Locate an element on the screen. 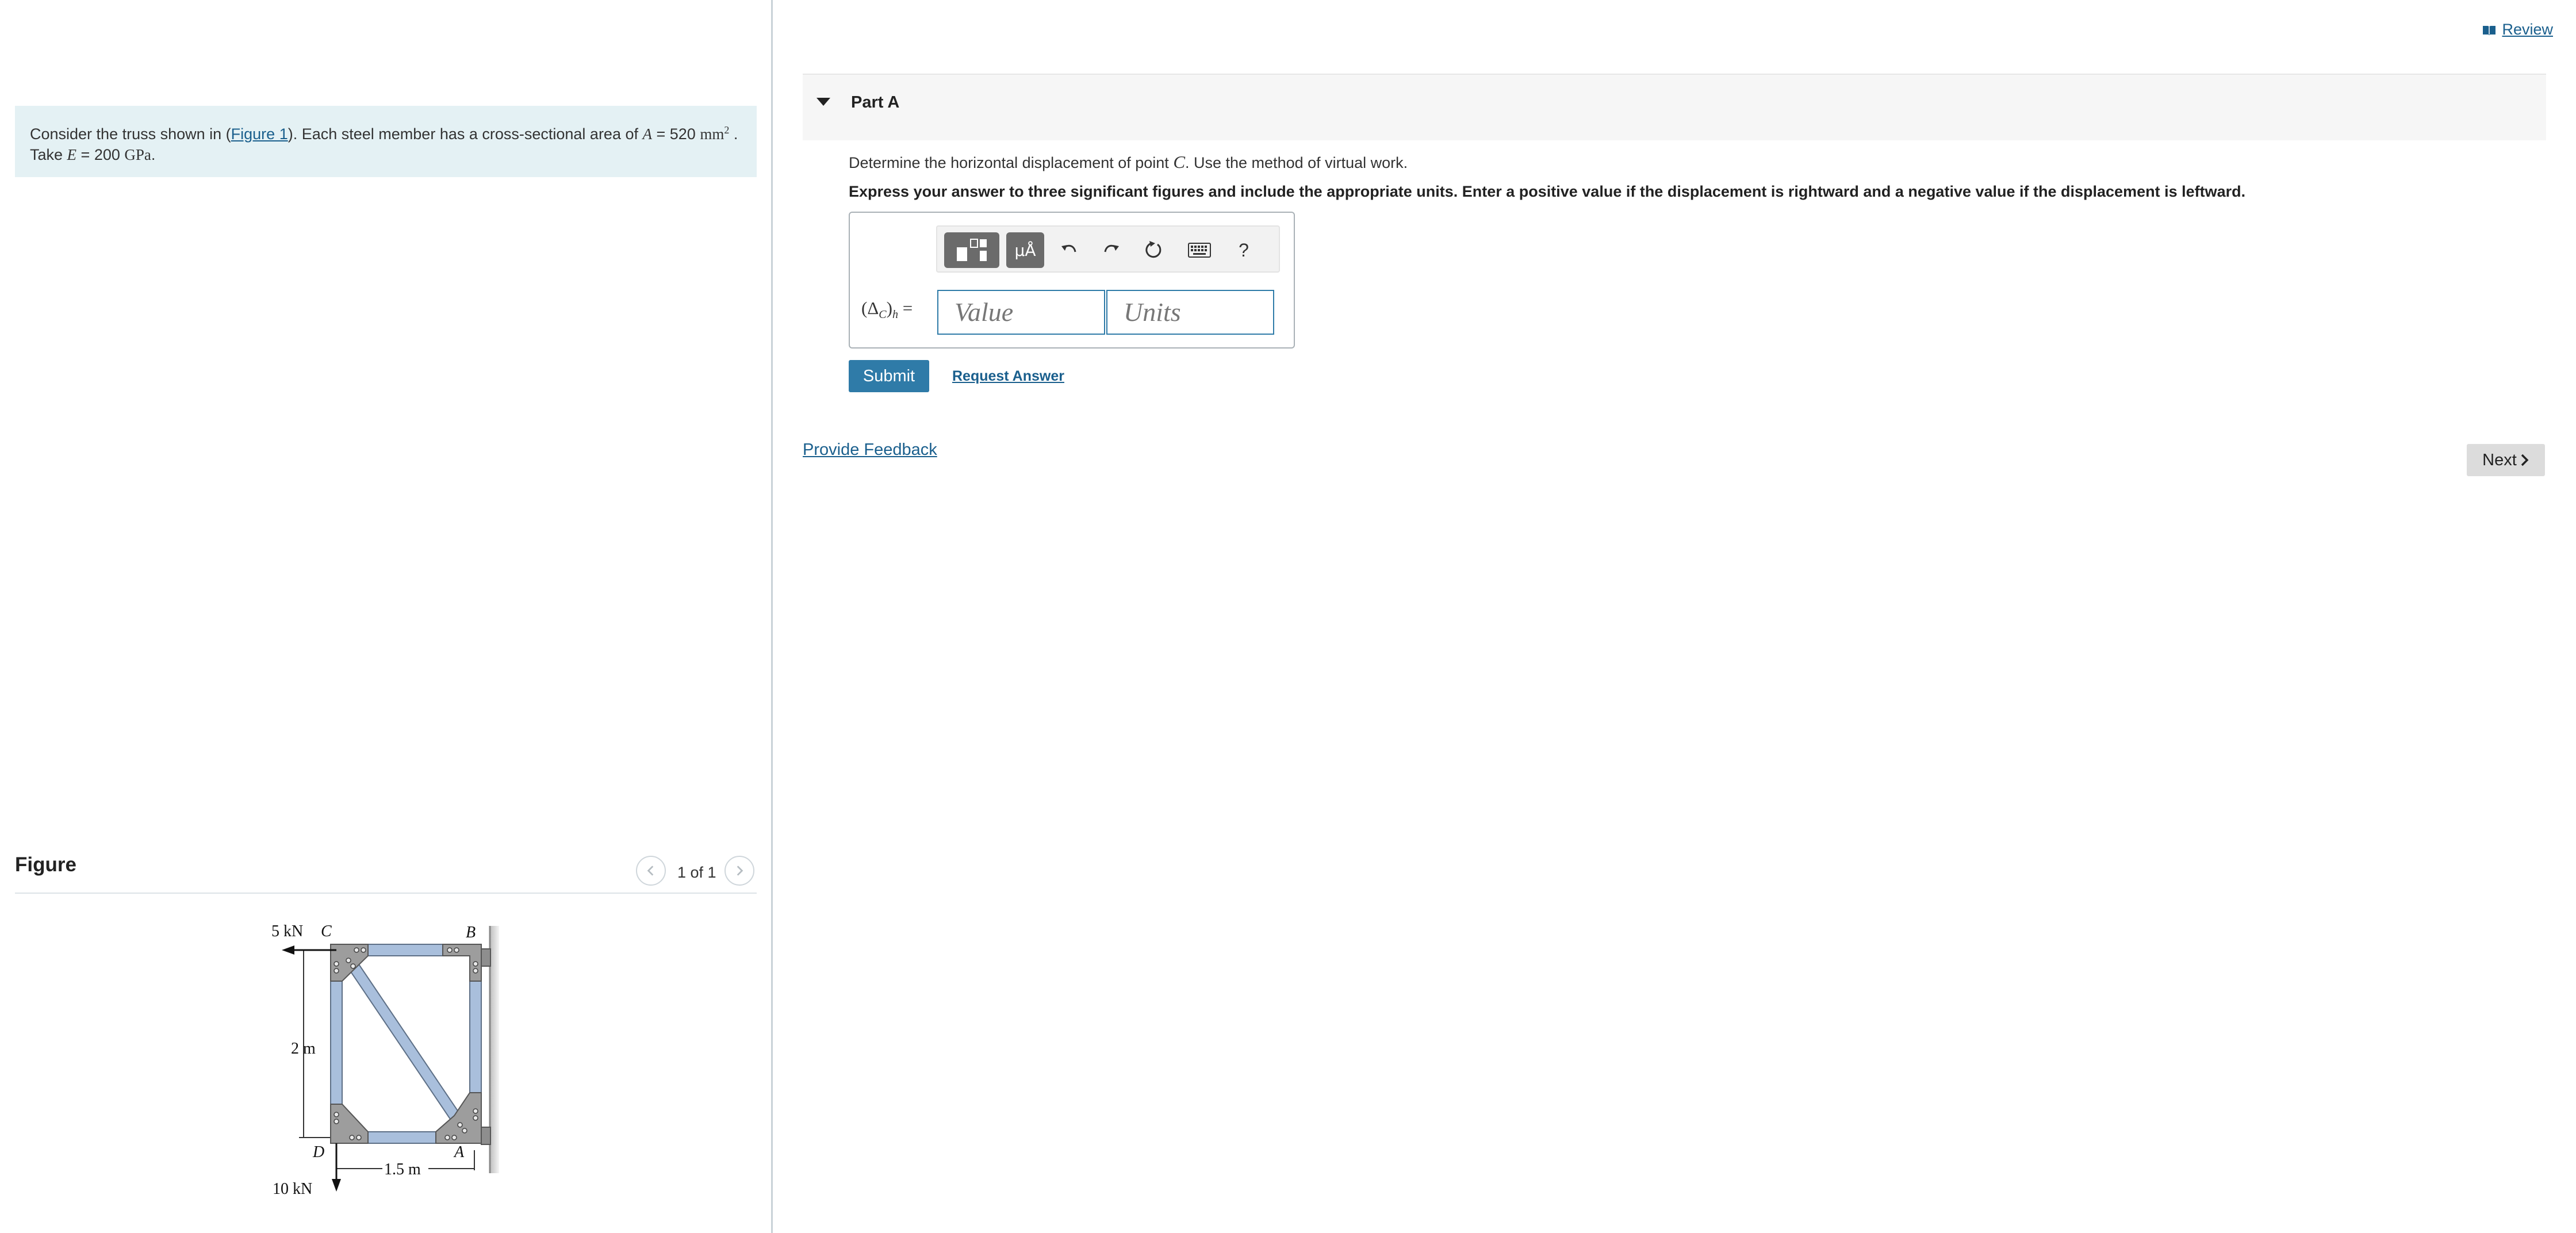 The width and height of the screenshot is (2576, 1233). point-label-d: D is located at coordinates (318, 1152).